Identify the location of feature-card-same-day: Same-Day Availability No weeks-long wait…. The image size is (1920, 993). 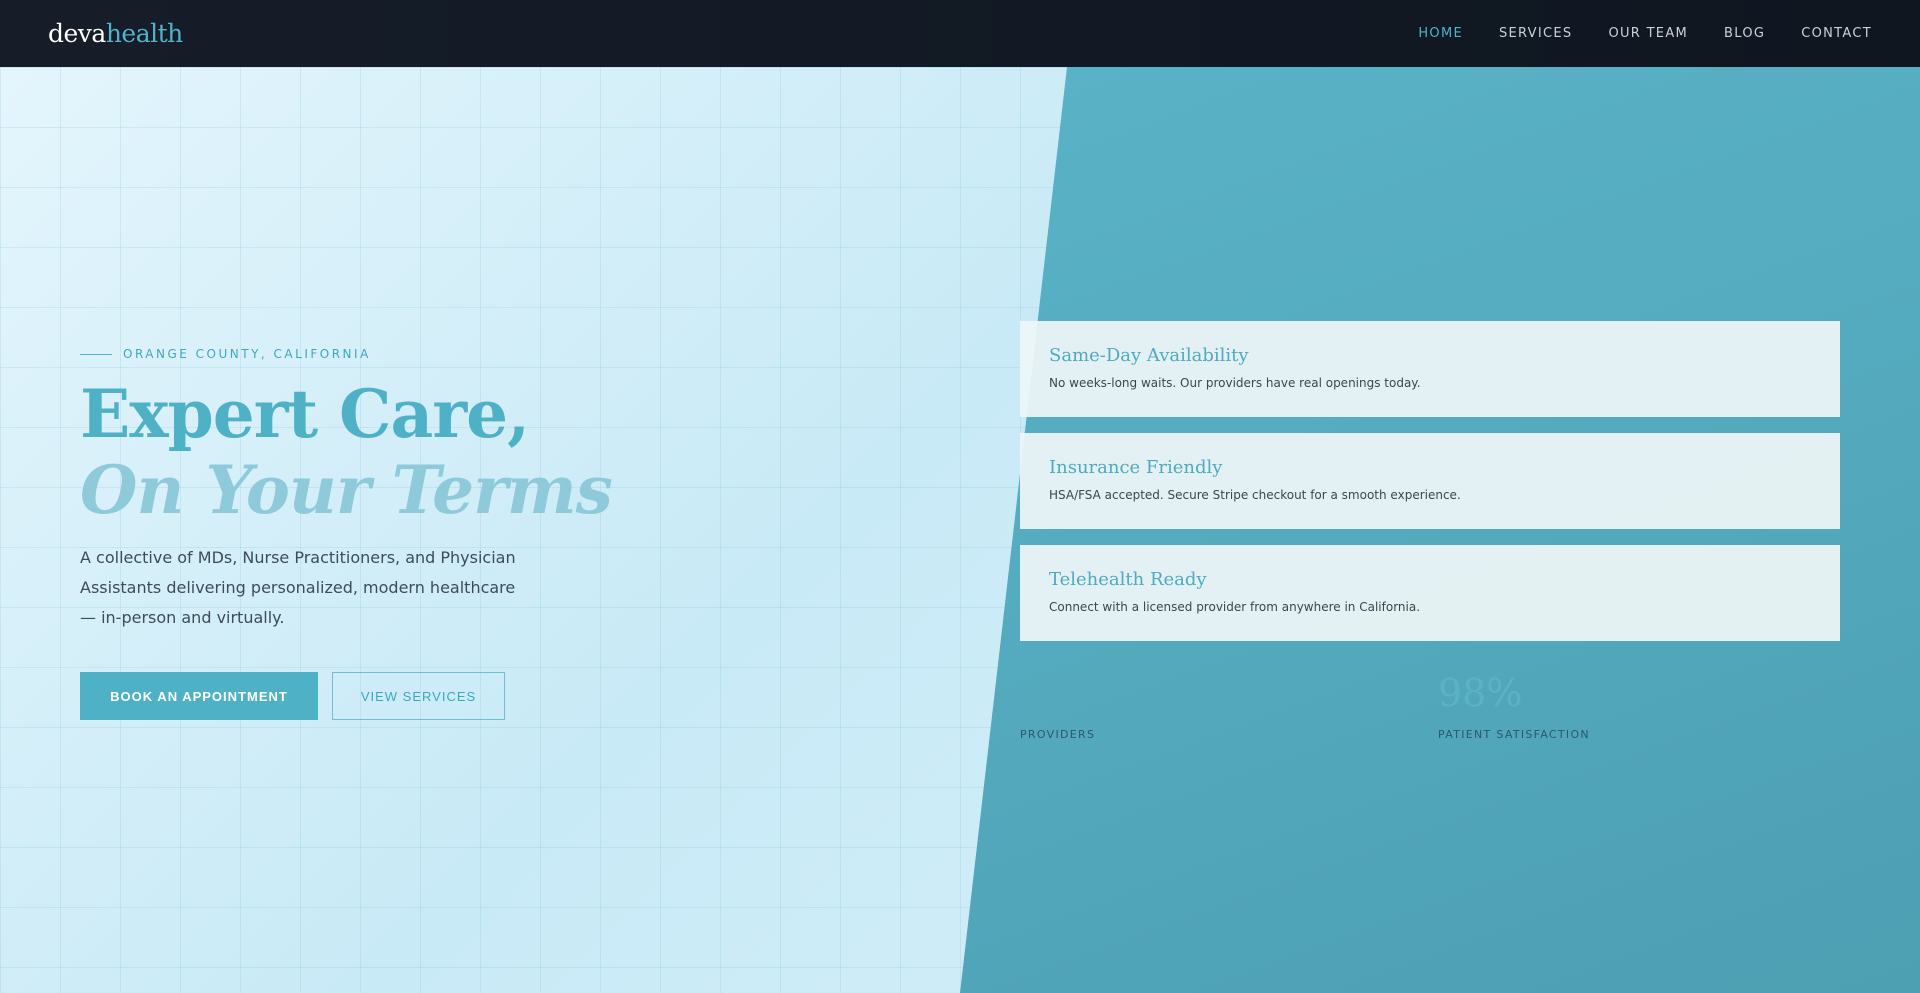
(1430, 369).